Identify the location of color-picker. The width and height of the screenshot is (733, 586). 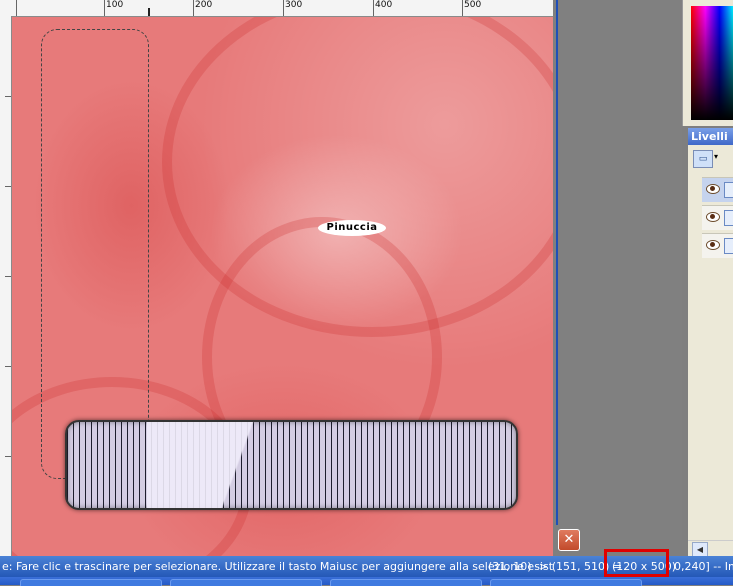
(712, 63).